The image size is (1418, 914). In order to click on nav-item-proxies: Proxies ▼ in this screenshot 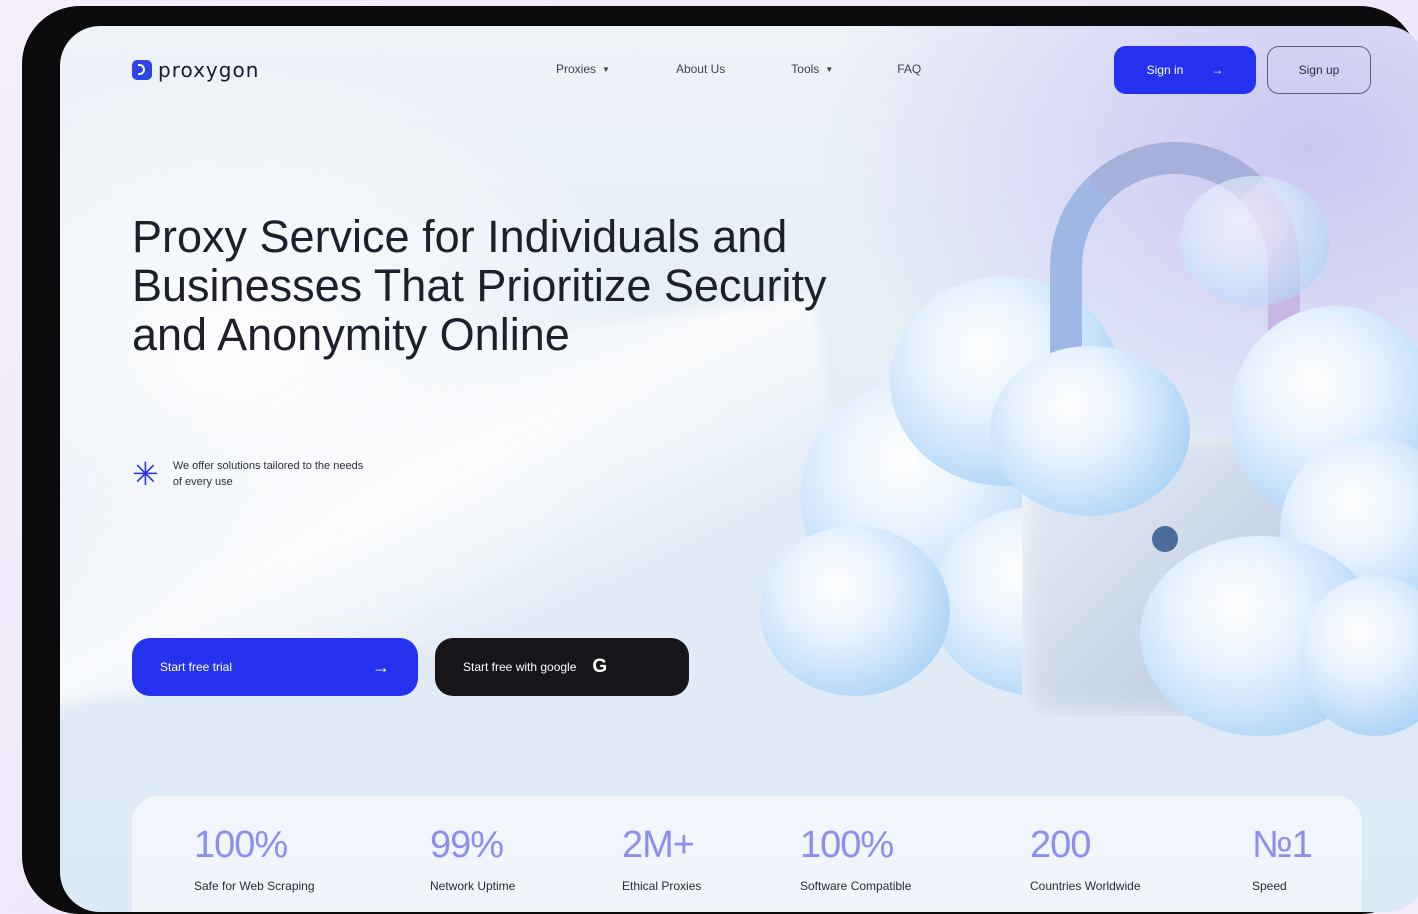, I will do `click(583, 69)`.